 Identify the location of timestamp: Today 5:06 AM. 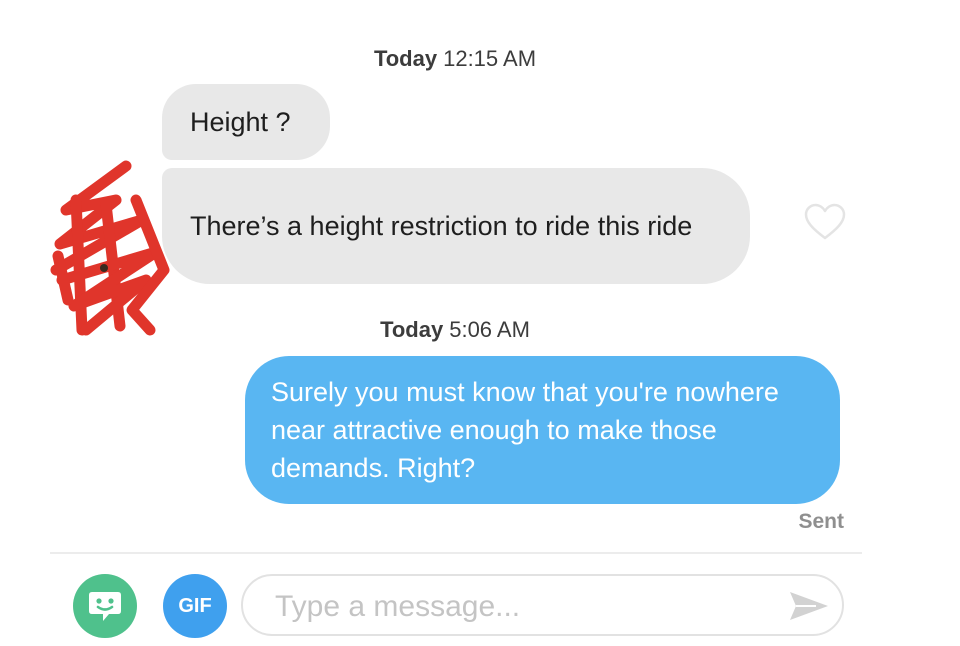
(455, 330).